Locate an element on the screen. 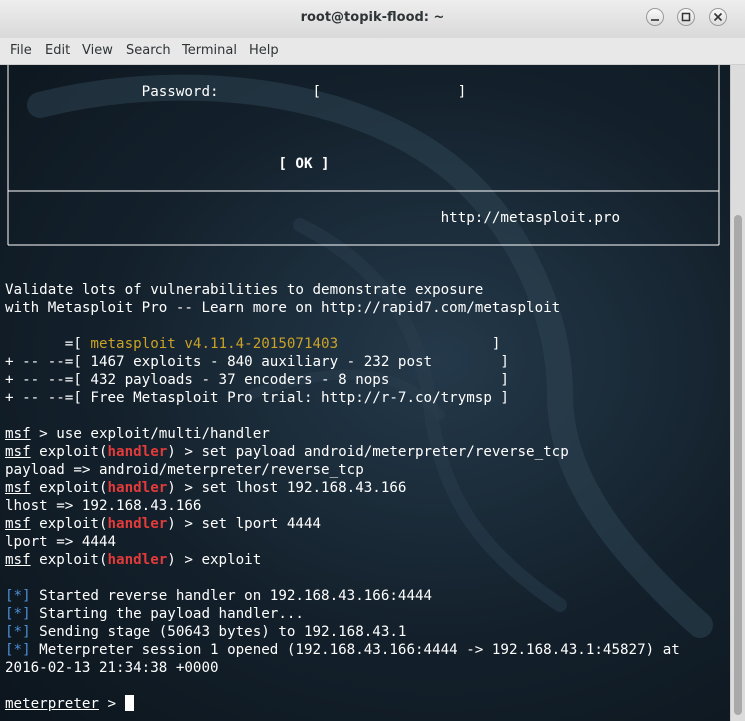 The height and width of the screenshot is (721, 745). close-icon is located at coordinates (718, 17).